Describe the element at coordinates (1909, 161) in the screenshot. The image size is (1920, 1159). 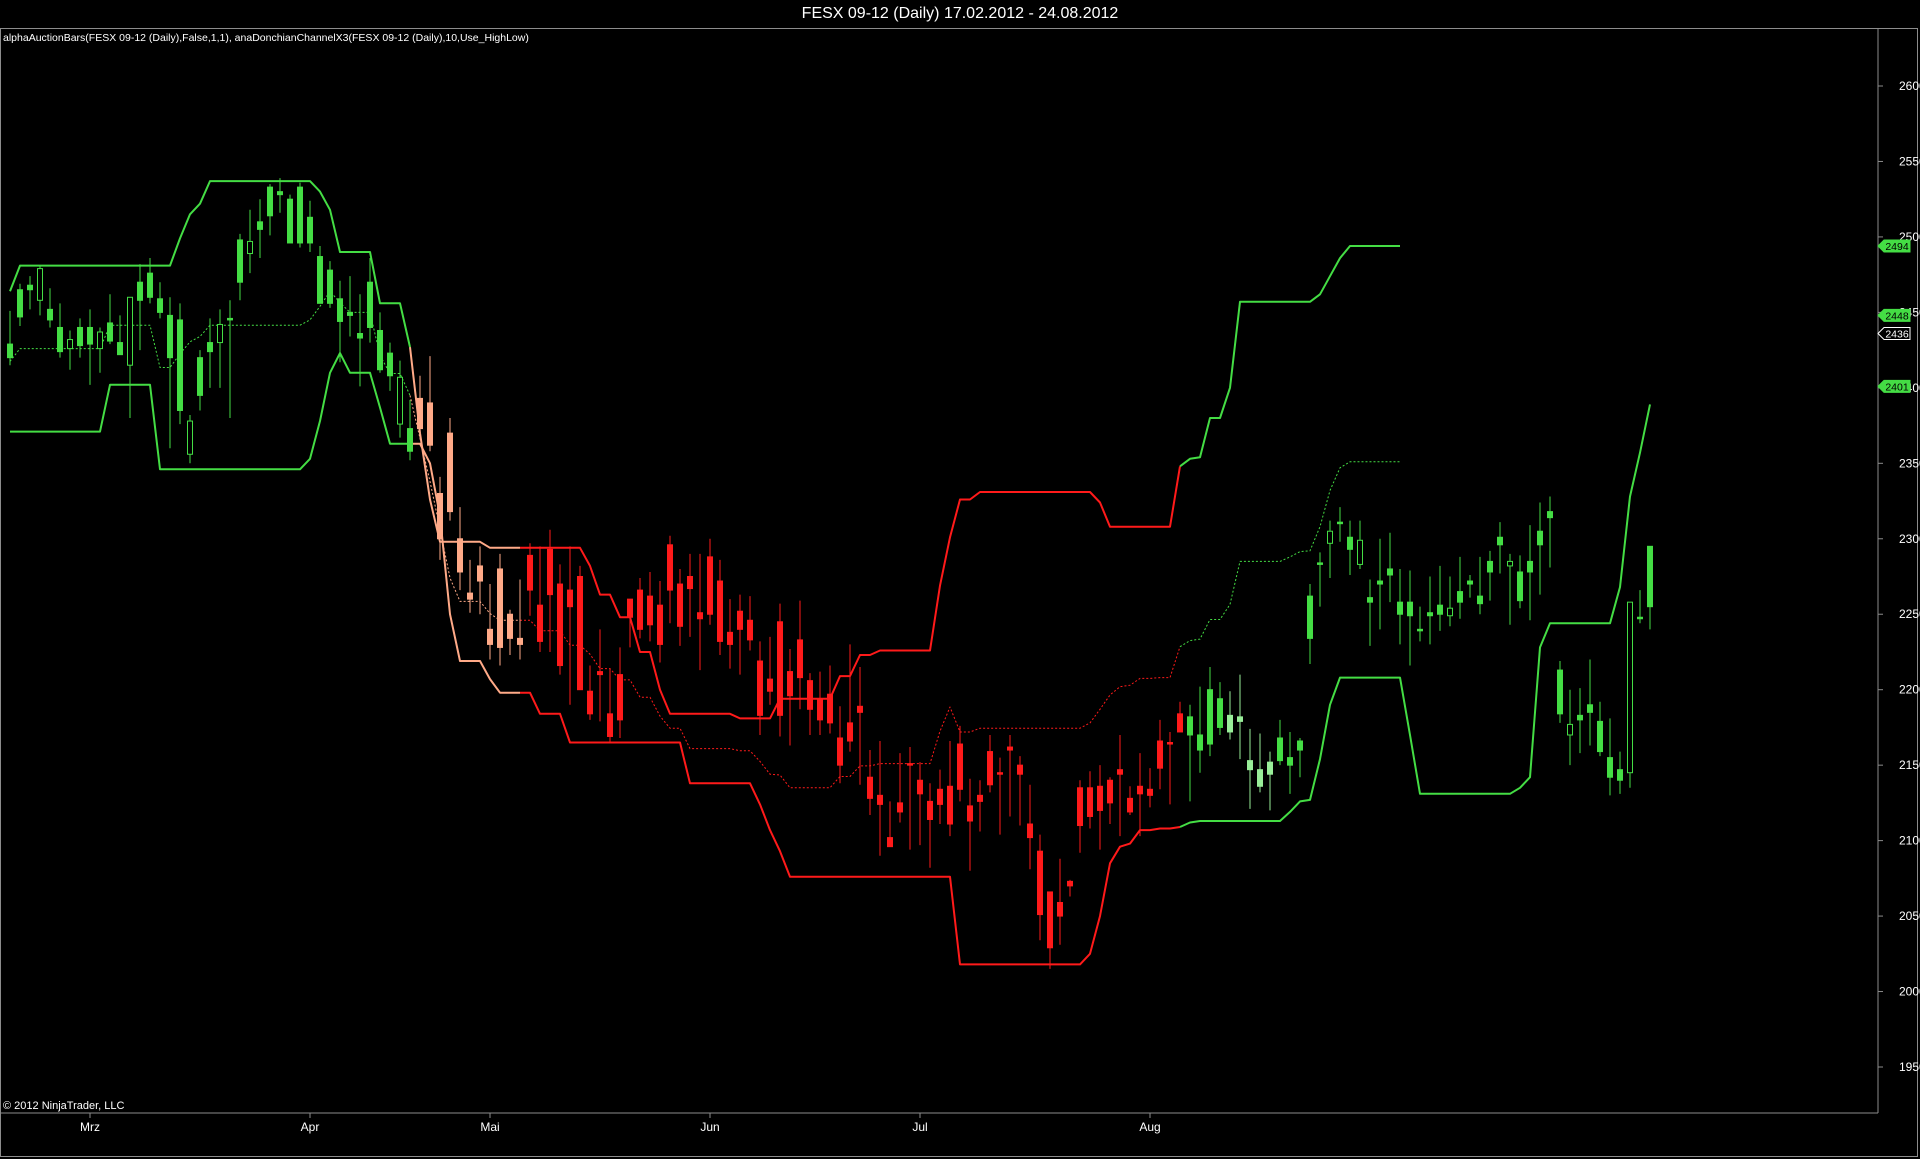
I see `y-tick-label: 2550` at that location.